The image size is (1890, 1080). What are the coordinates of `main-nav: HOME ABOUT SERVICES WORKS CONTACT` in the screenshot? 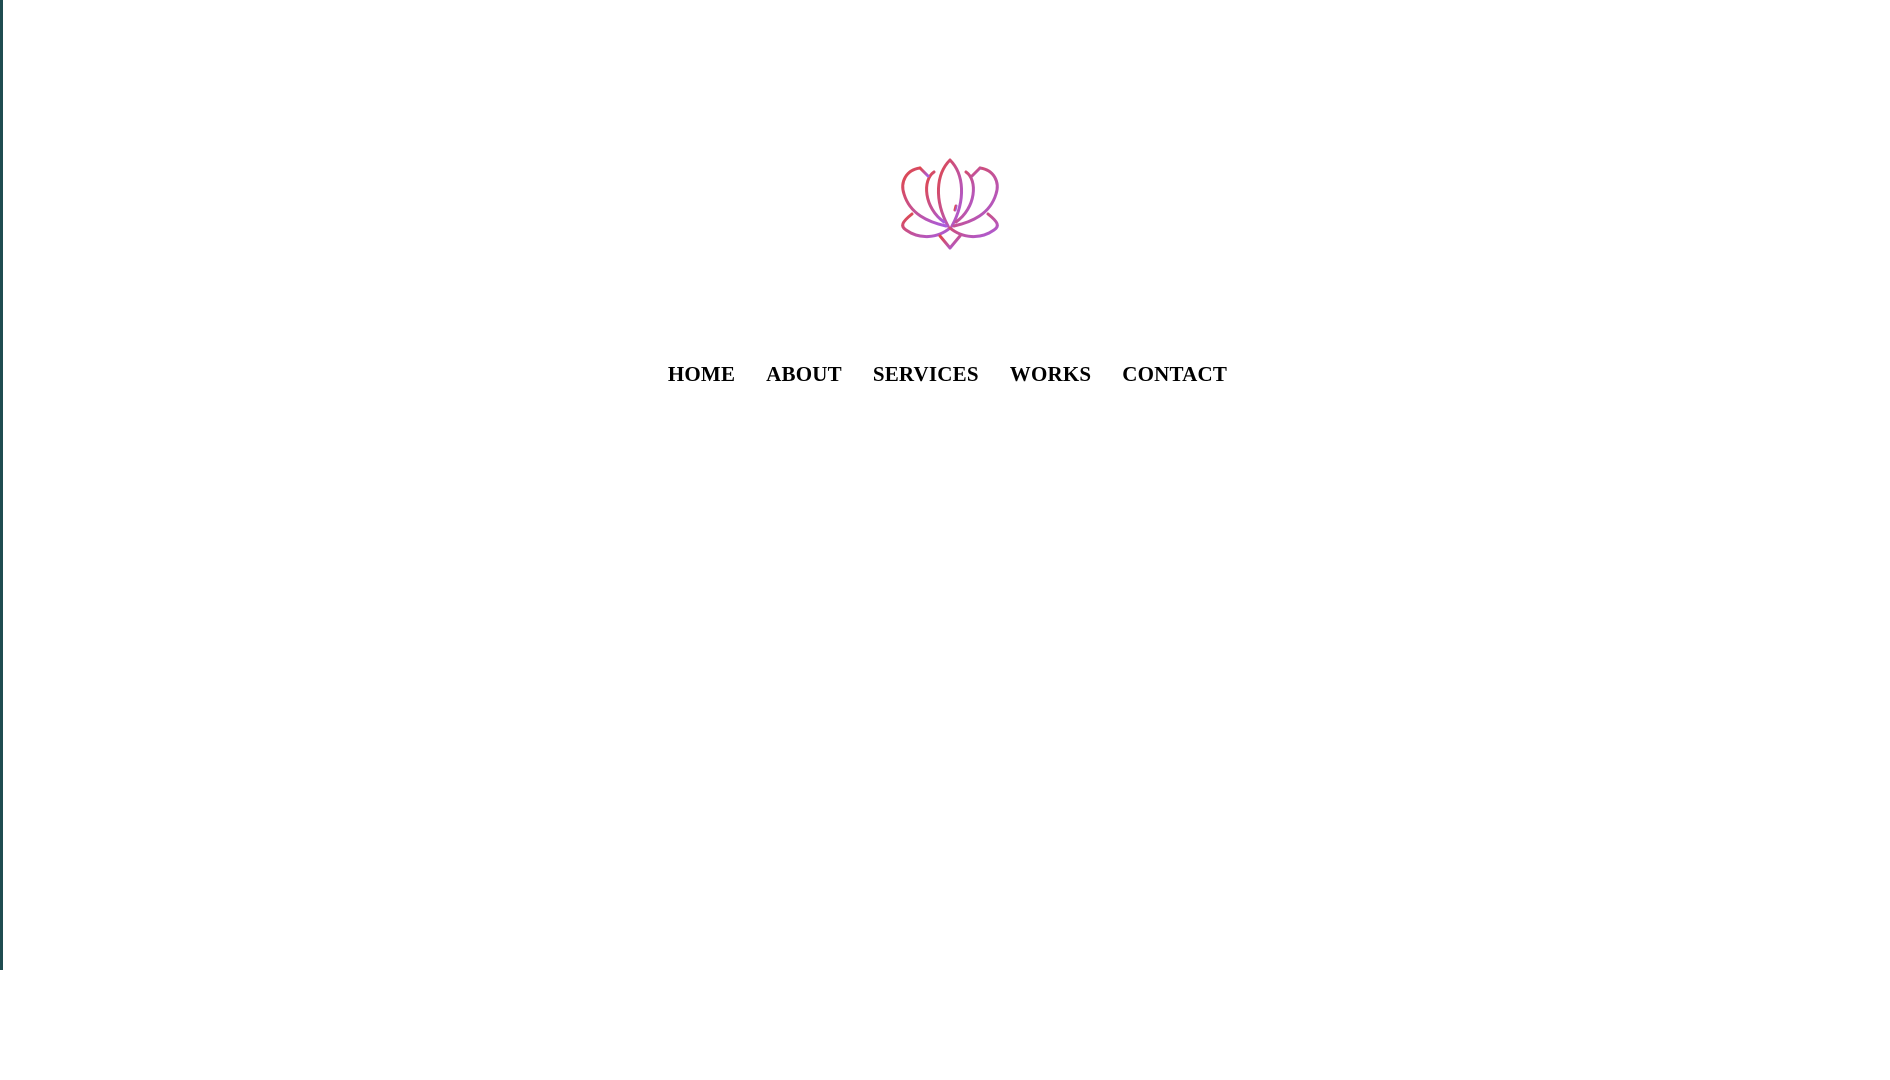 It's located at (945, 374).